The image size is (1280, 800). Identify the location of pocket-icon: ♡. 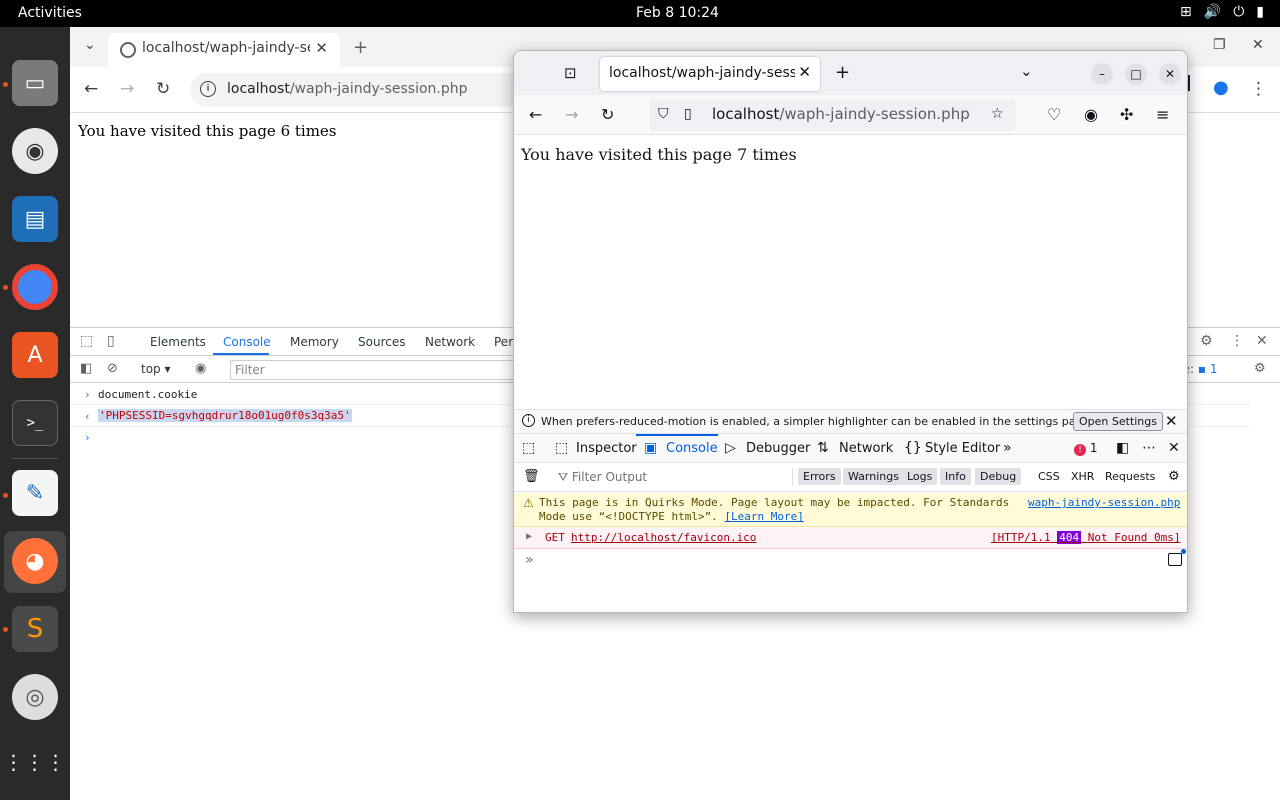
(1054, 114).